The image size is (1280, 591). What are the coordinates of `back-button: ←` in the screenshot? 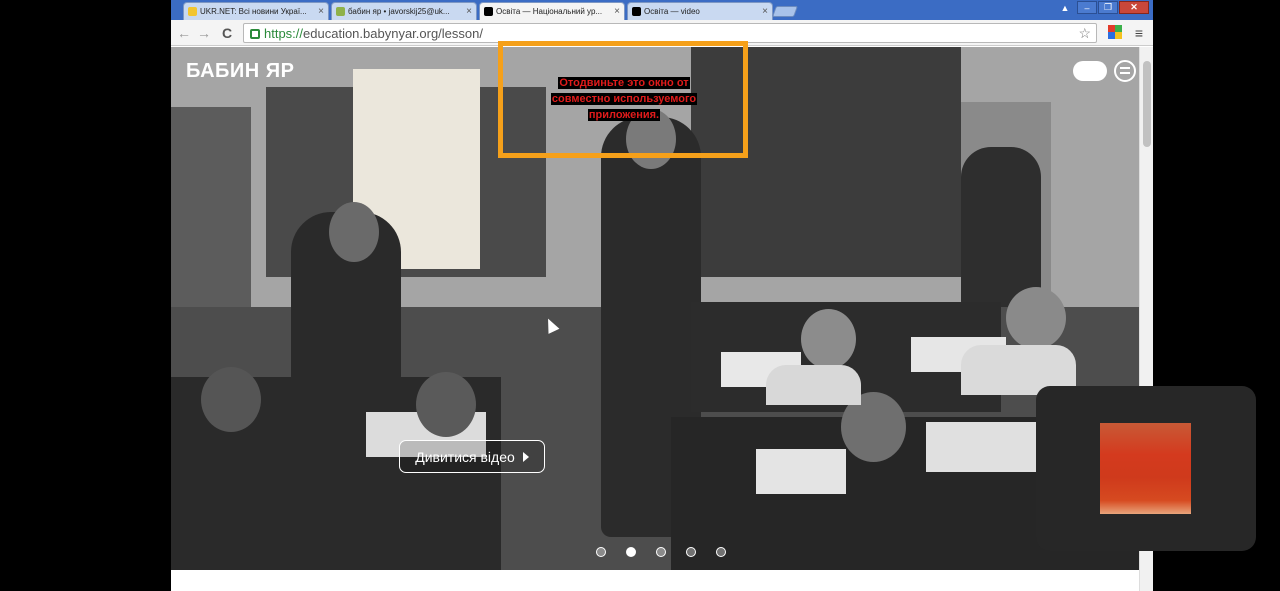 It's located at (184, 33).